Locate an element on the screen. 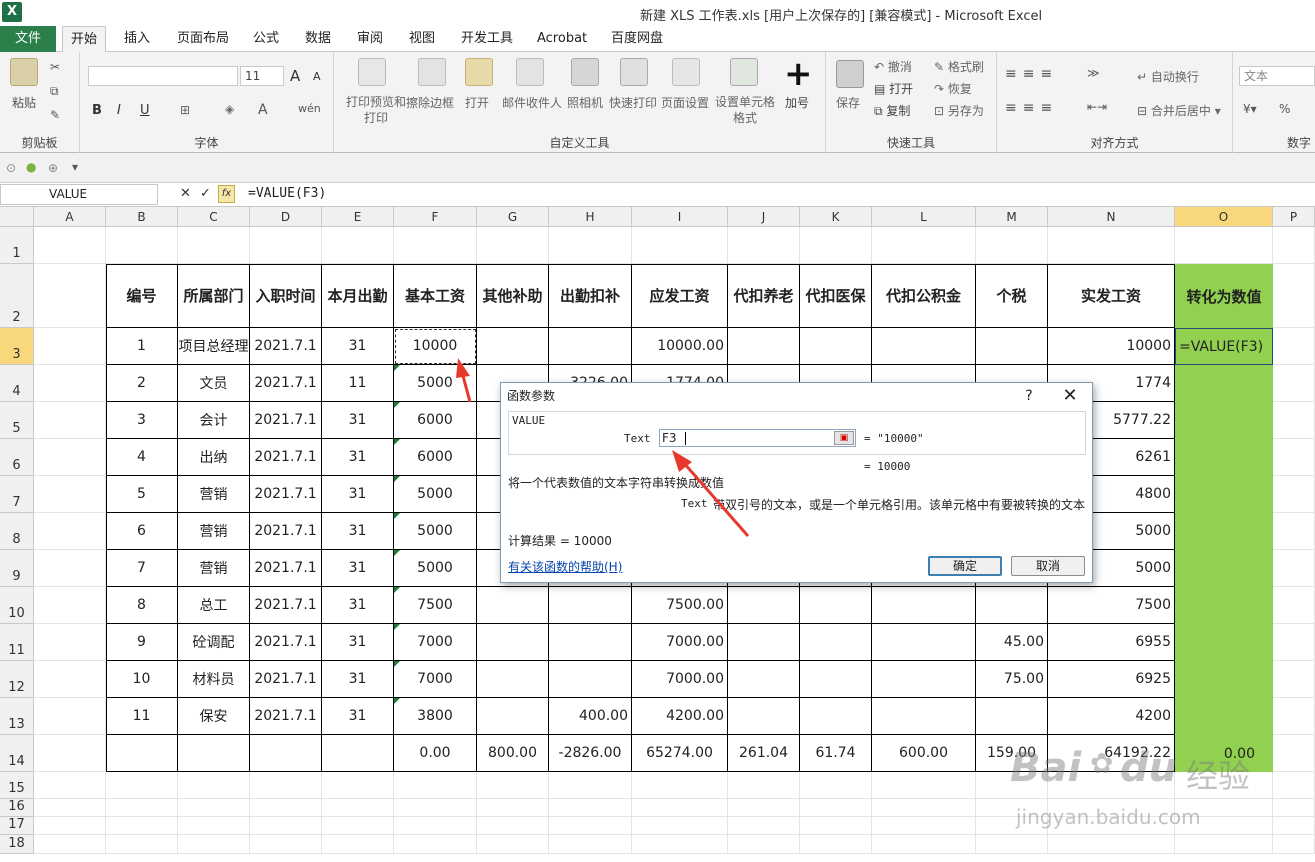 The width and height of the screenshot is (1315, 862). undo-button: ↶ 撤消 is located at coordinates (893, 66).